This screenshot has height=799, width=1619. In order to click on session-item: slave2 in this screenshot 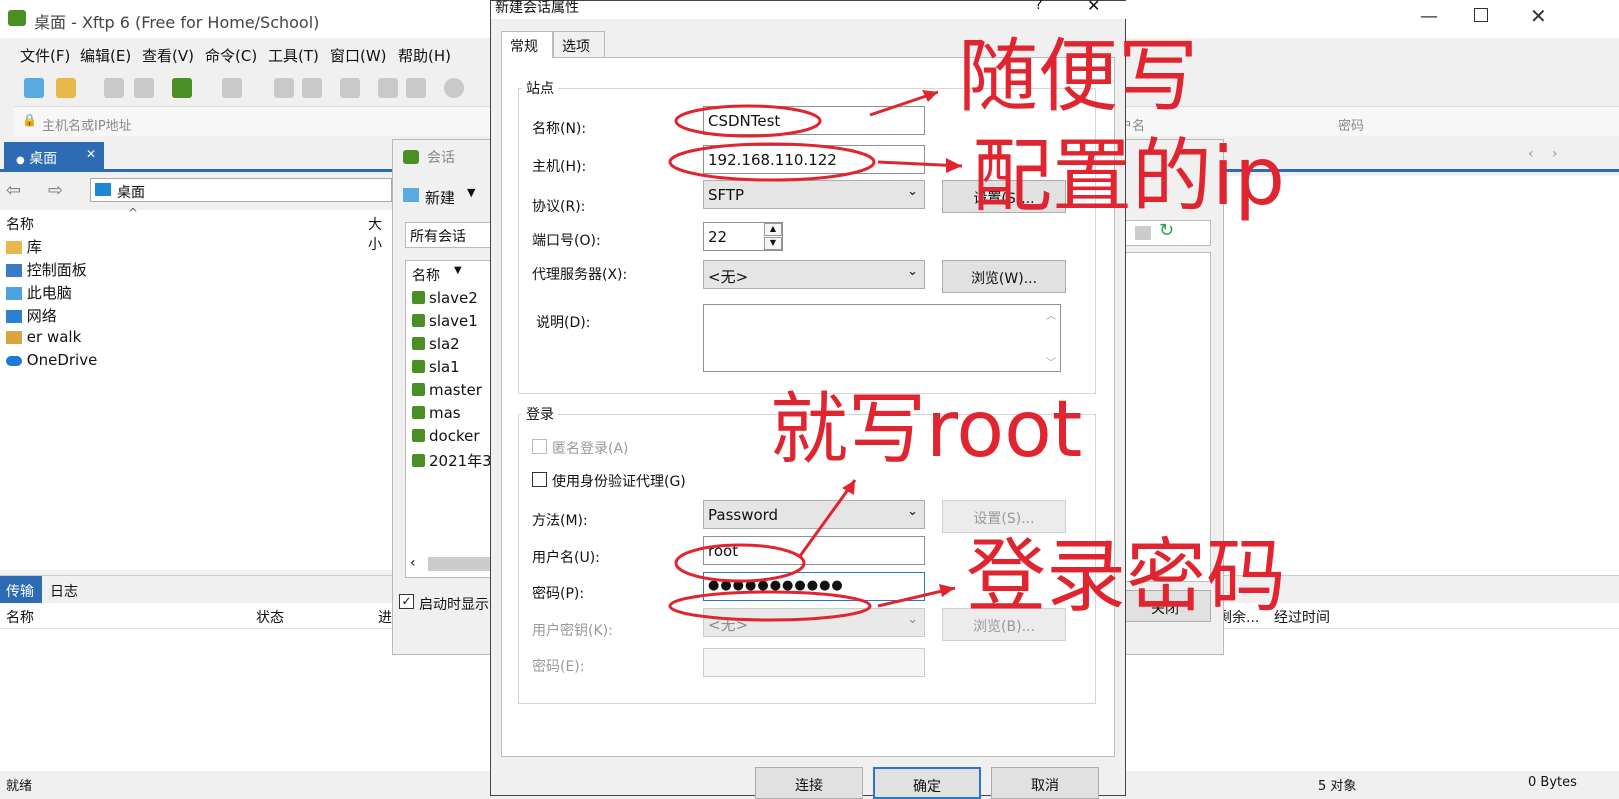, I will do `click(445, 298)`.